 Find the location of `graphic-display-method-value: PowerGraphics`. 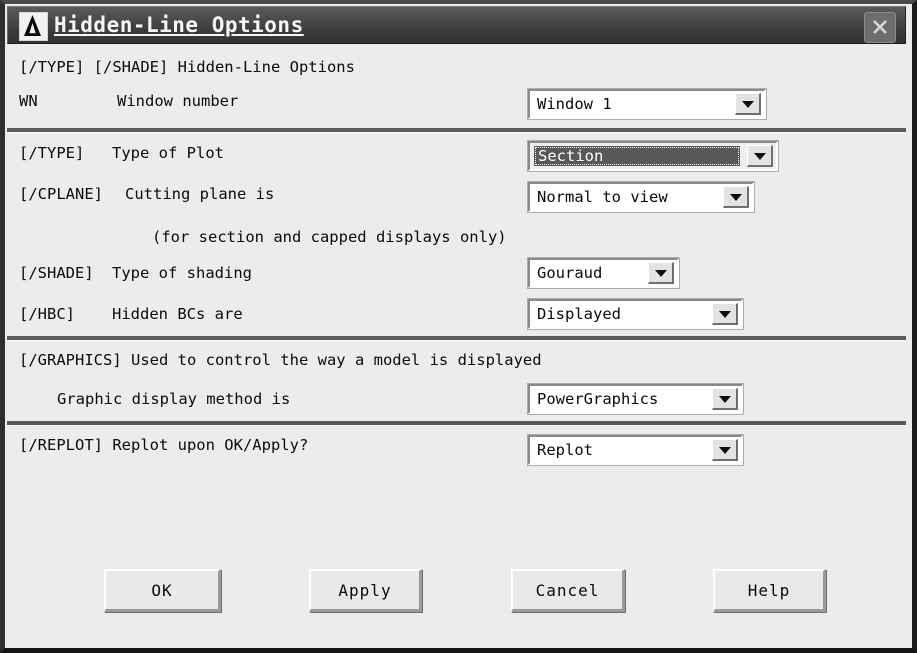

graphic-display-method-value: PowerGraphics is located at coordinates (598, 399).